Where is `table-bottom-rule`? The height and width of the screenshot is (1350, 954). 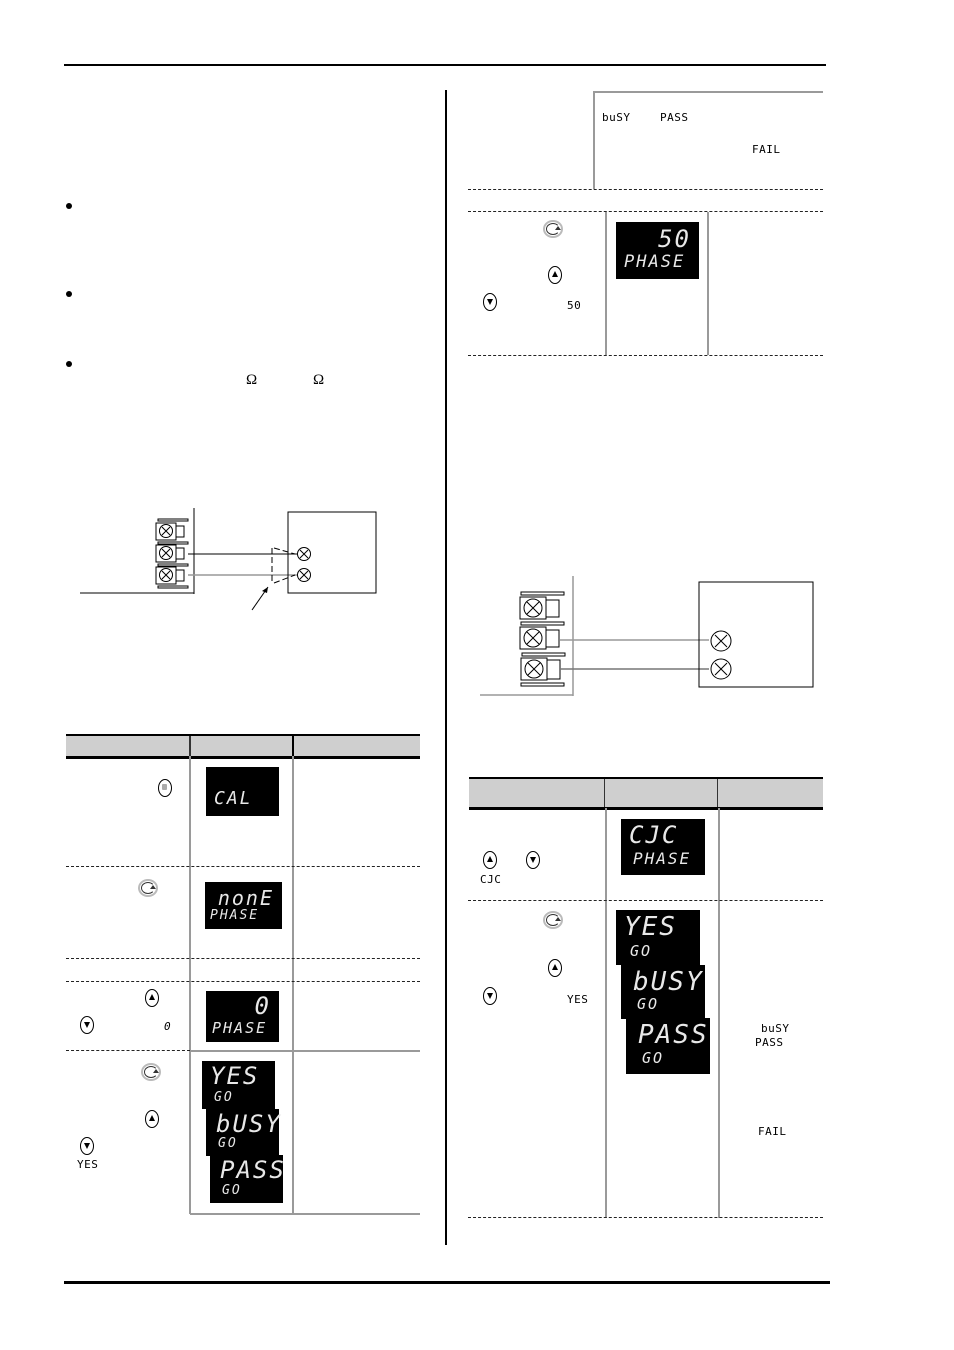 table-bottom-rule is located at coordinates (305, 1214).